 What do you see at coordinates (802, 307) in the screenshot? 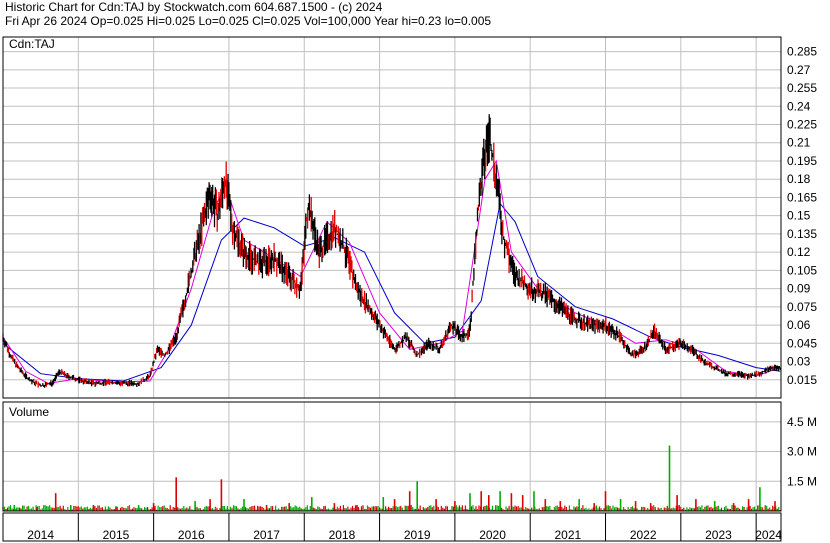
I see `price-y-tick-label: 0.075` at bounding box center [802, 307].